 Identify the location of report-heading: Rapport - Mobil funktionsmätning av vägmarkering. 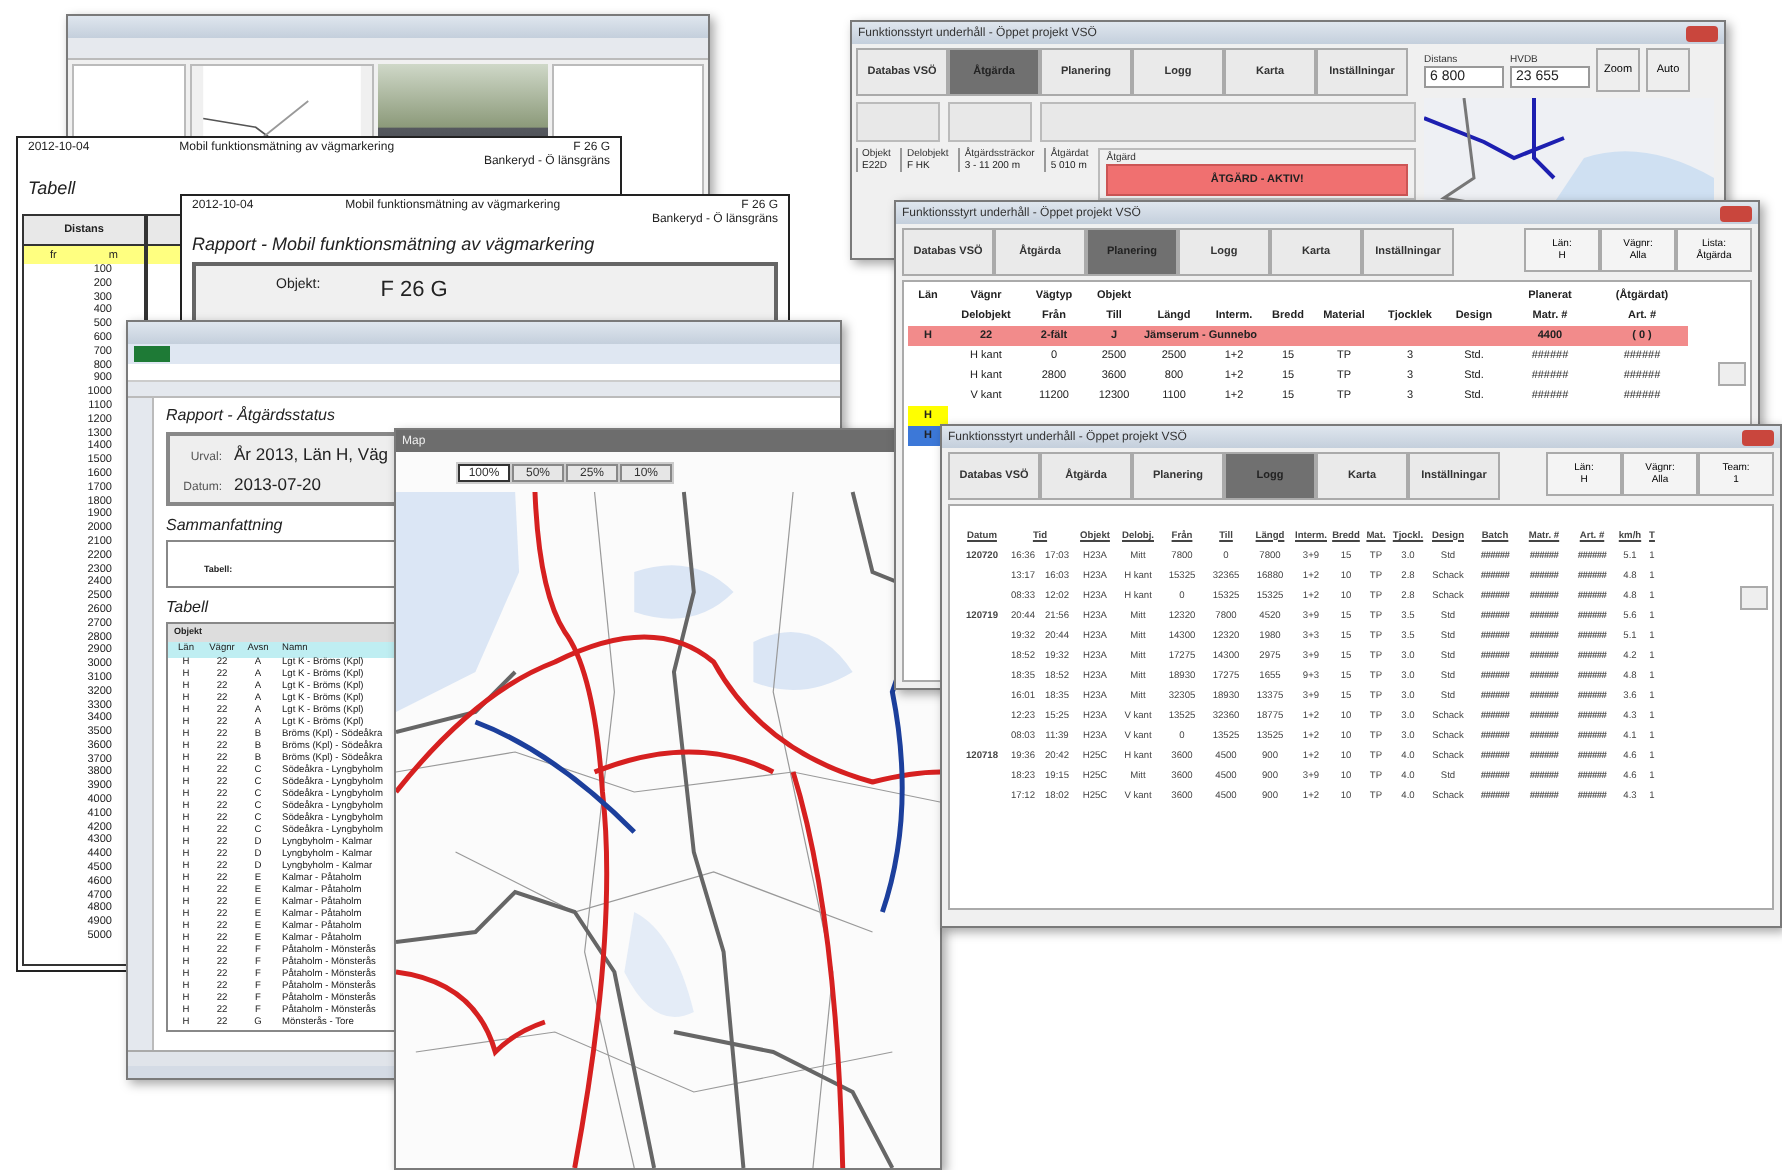
(394, 244).